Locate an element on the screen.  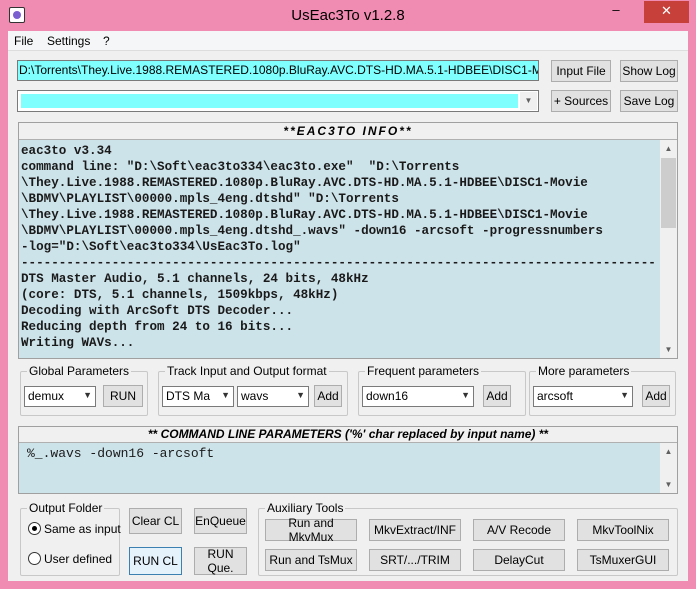
same-as-input-radio is located at coordinates (34, 528).